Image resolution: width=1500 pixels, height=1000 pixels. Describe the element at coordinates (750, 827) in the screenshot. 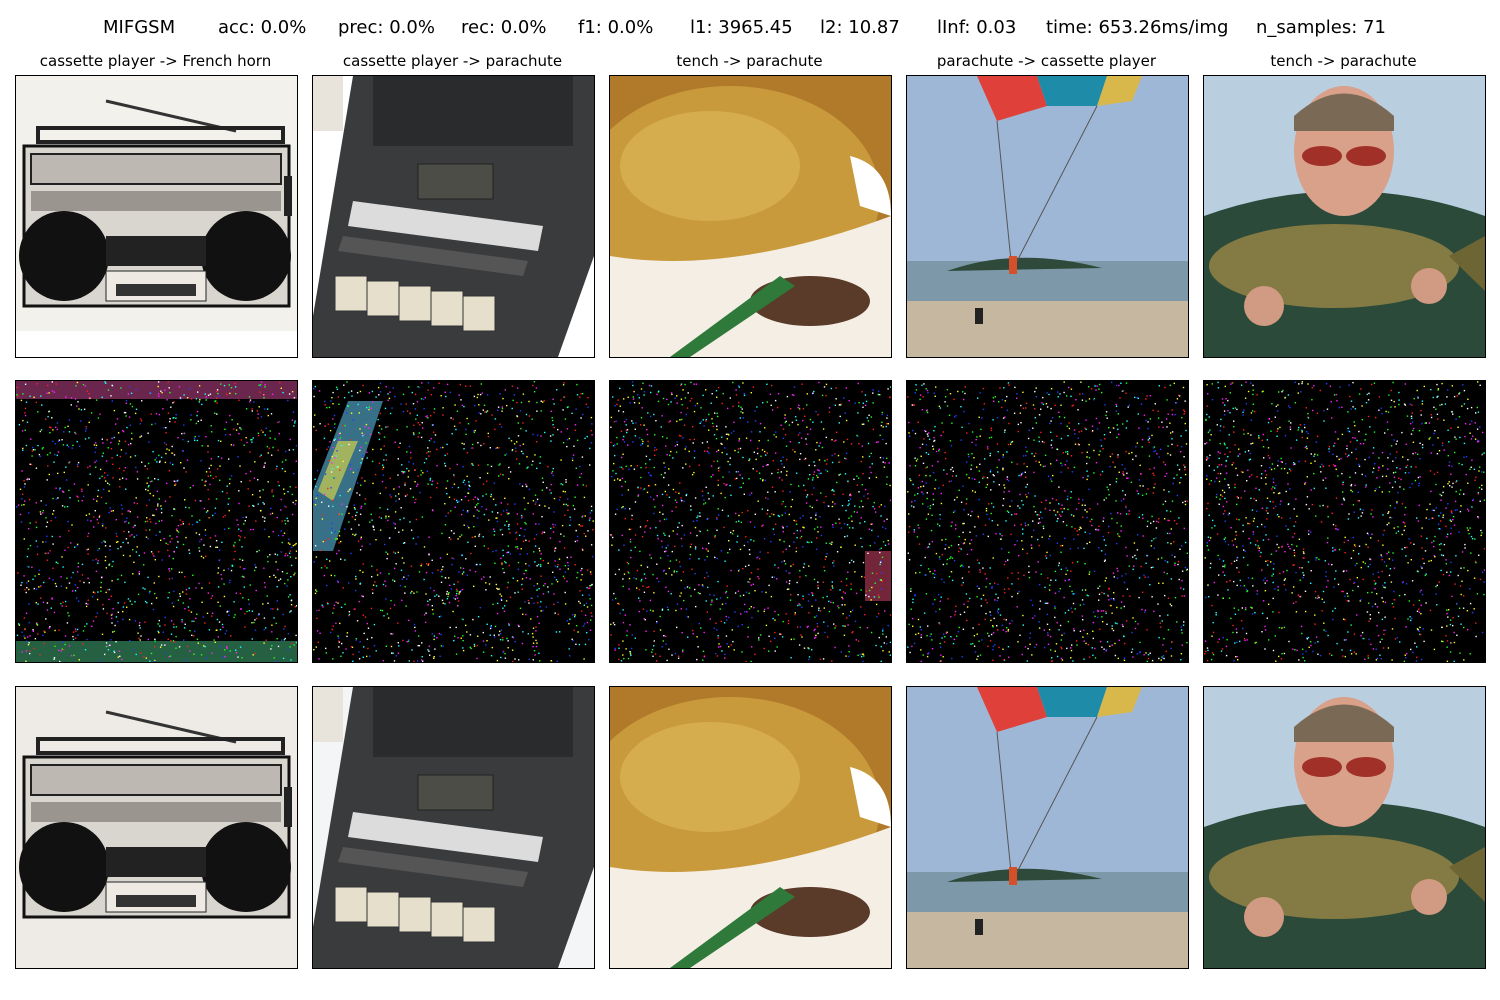

I see `adversarial-image-tench` at that location.